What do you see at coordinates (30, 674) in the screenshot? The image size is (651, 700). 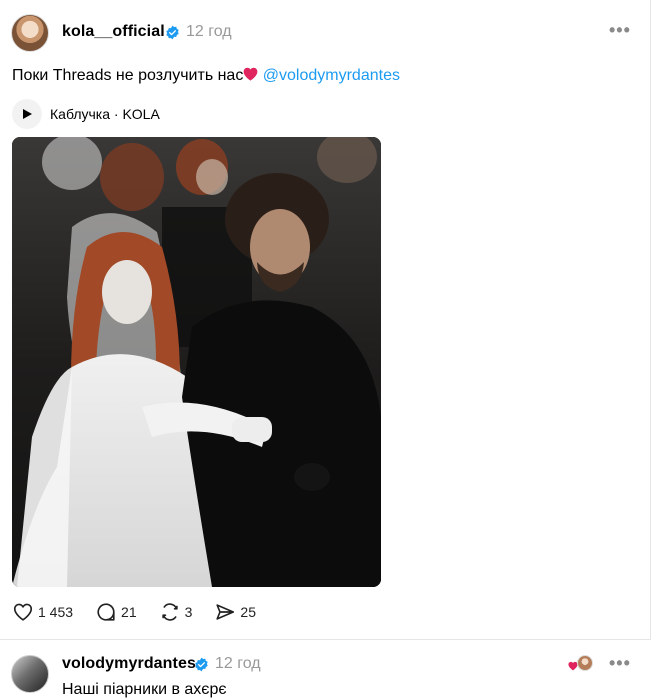 I see `reply-avatar` at bounding box center [30, 674].